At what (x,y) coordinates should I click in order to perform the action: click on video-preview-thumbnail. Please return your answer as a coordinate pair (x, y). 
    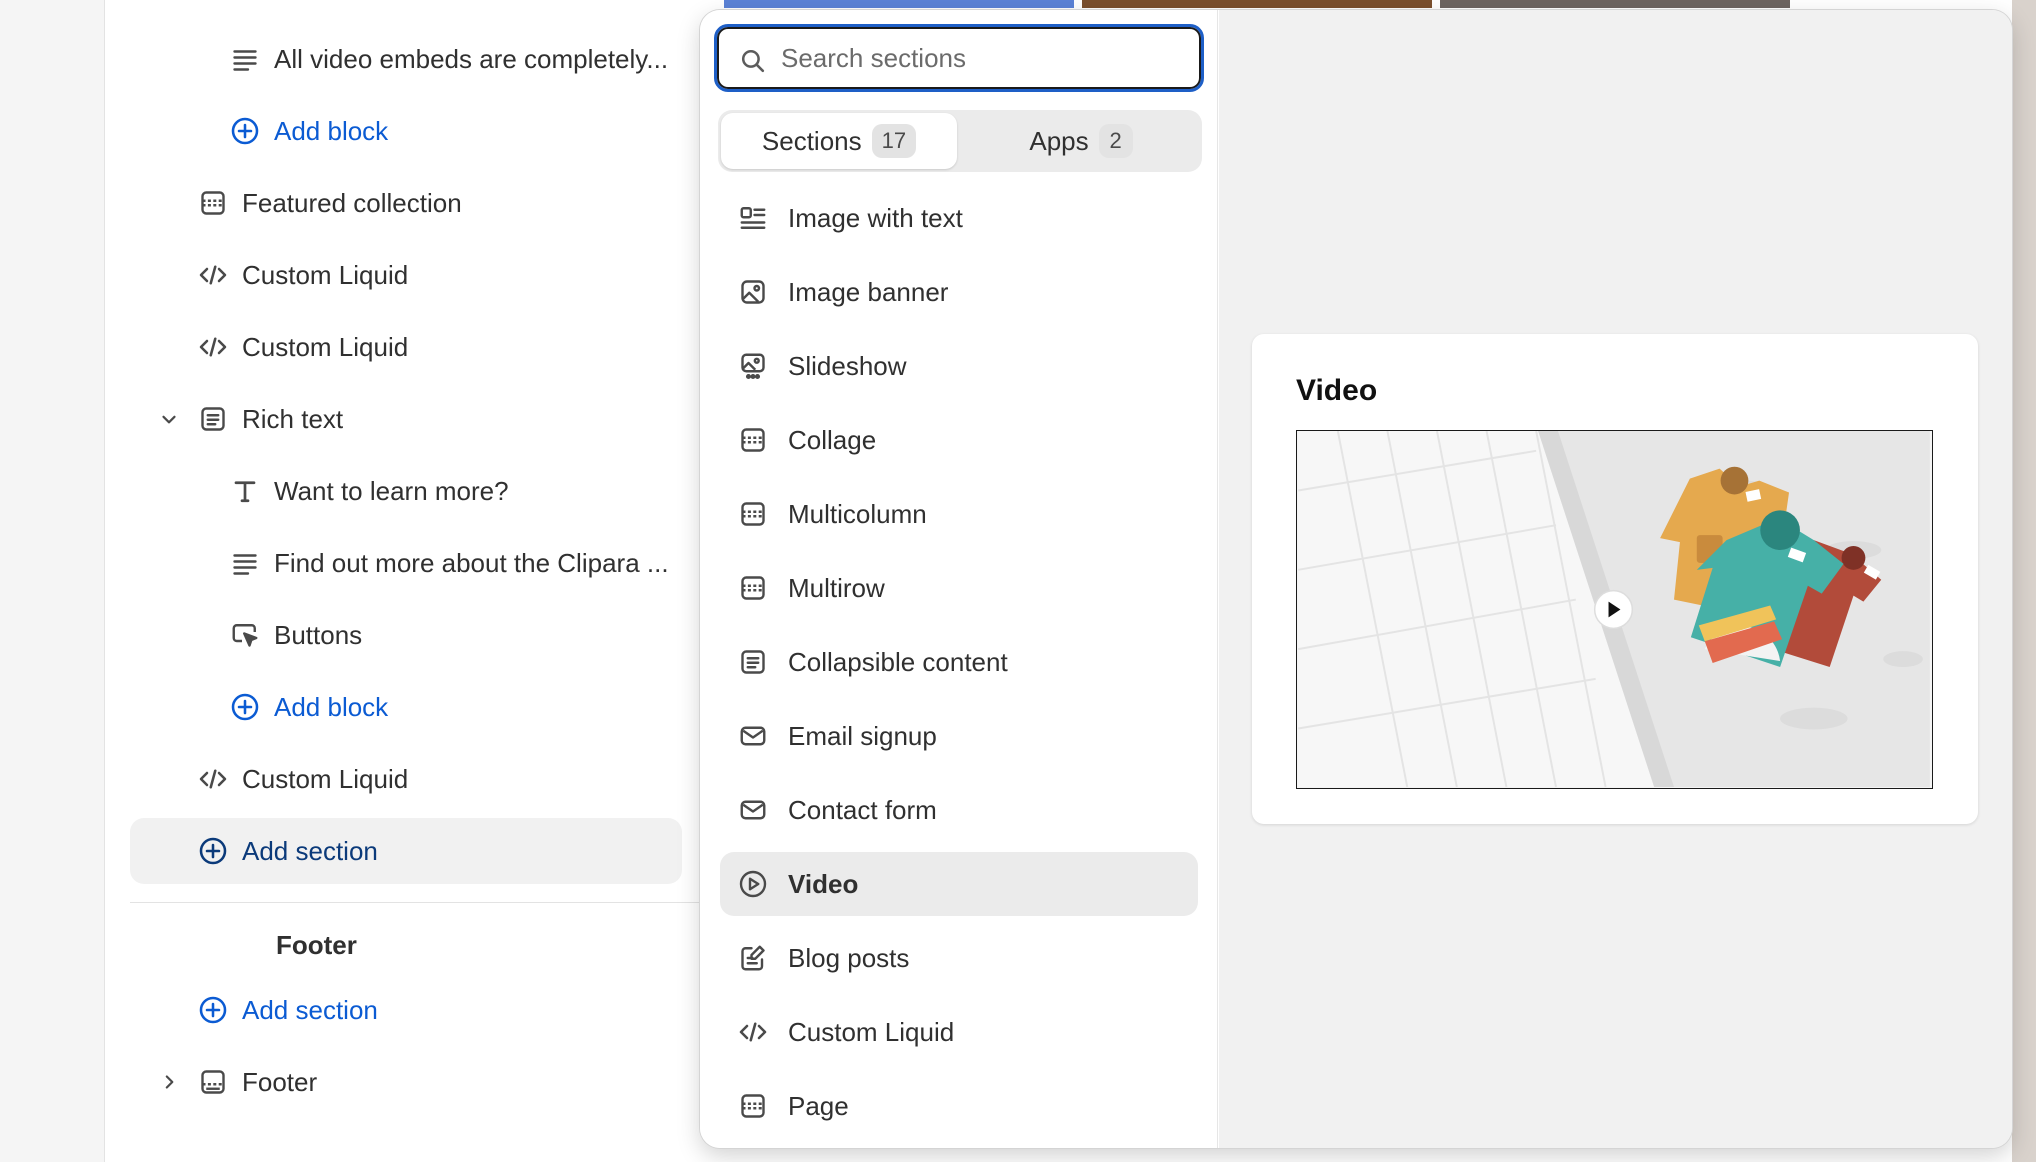
    Looking at the image, I should click on (1614, 609).